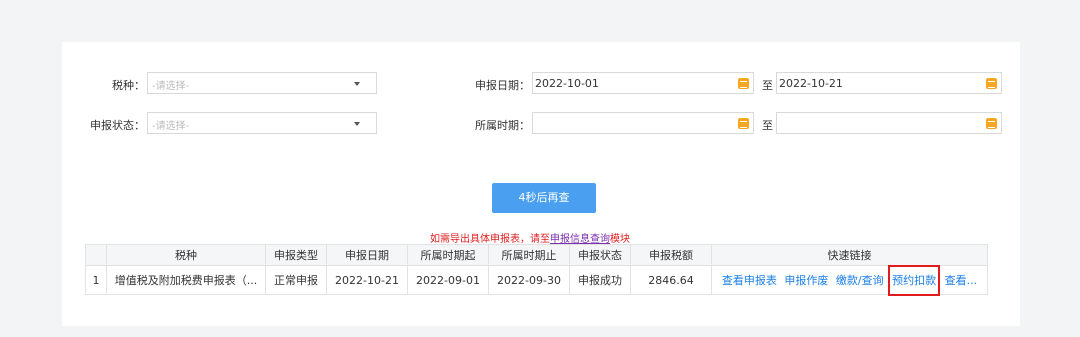 The width and height of the screenshot is (1080, 337). Describe the element at coordinates (502, 85) in the screenshot. I see `filing-date-label: 申报日期：` at that location.